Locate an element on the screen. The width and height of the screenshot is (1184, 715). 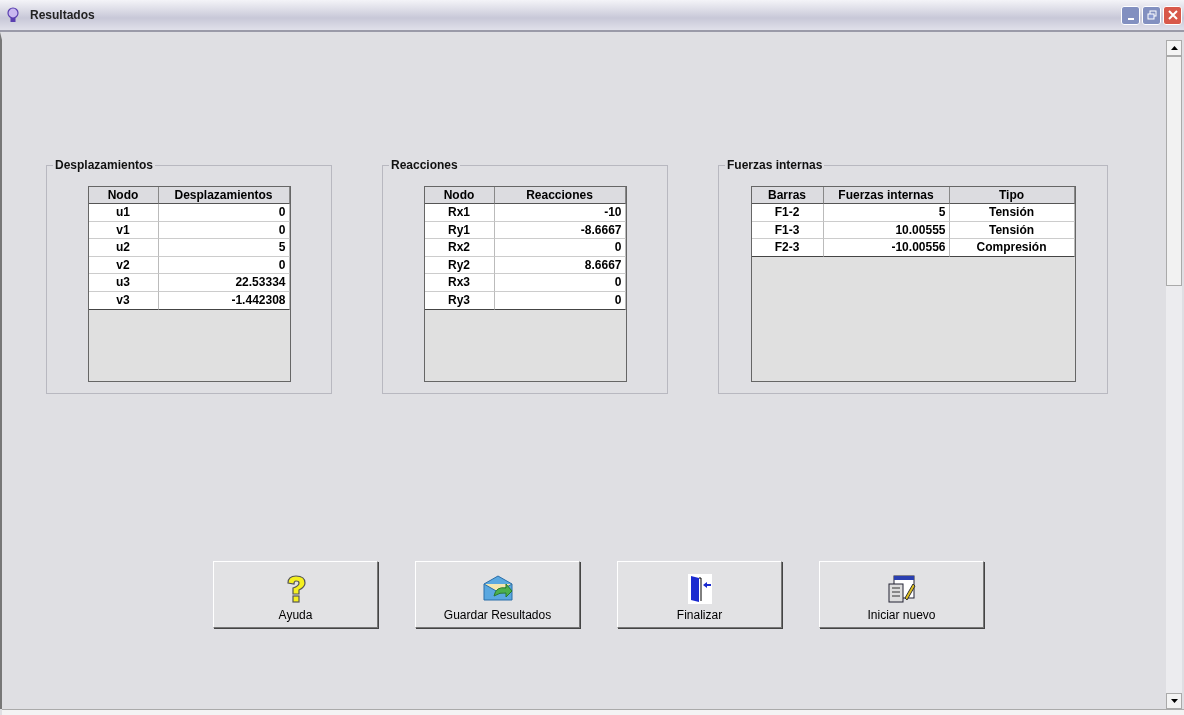
table-cell: Rx3 is located at coordinates (459, 283).